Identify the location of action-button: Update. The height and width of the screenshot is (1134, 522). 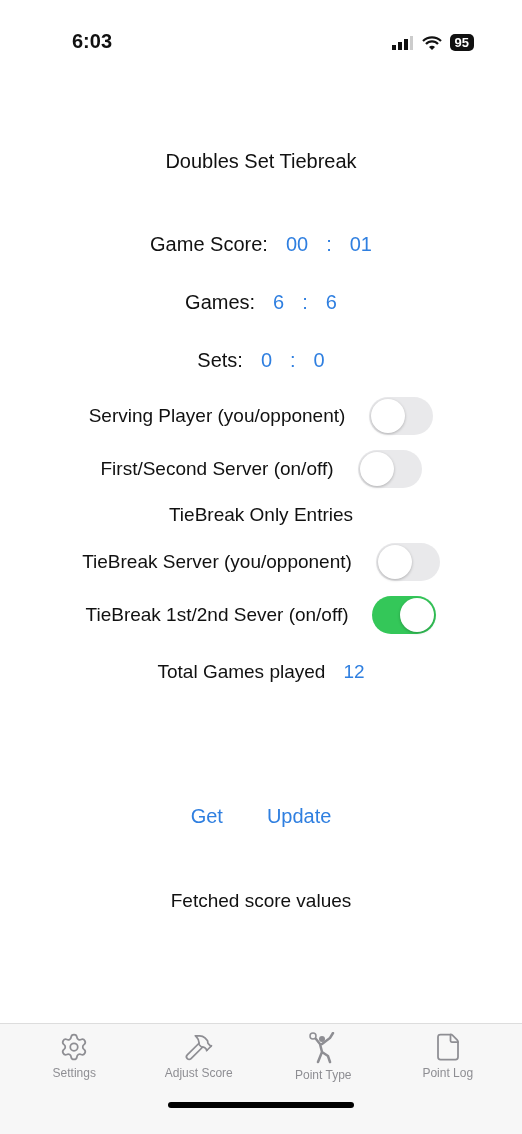
(299, 816).